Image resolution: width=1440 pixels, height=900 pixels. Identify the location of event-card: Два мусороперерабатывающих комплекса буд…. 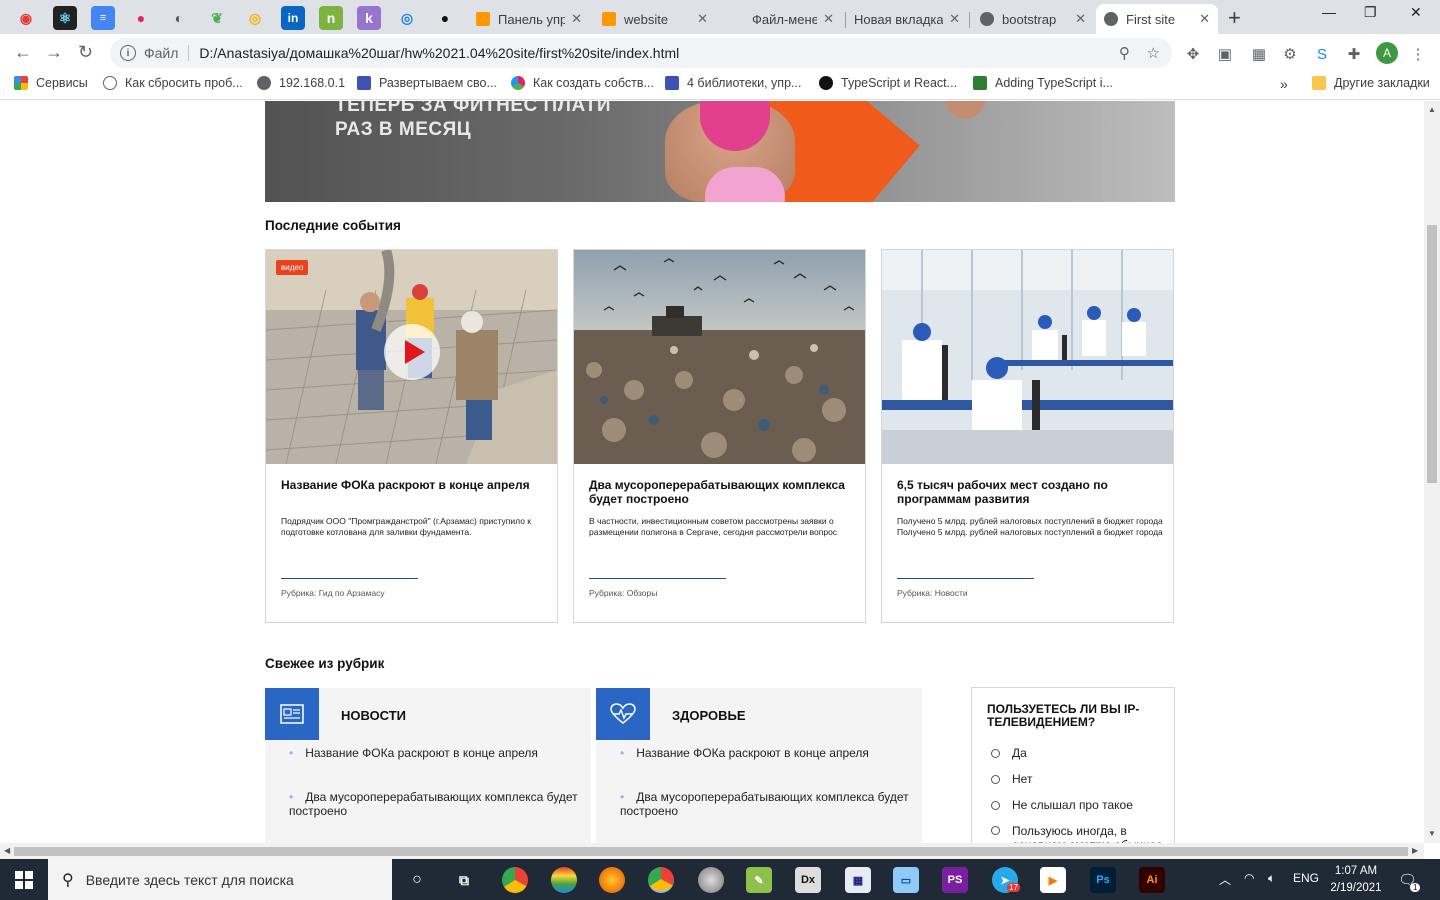
(719, 436).